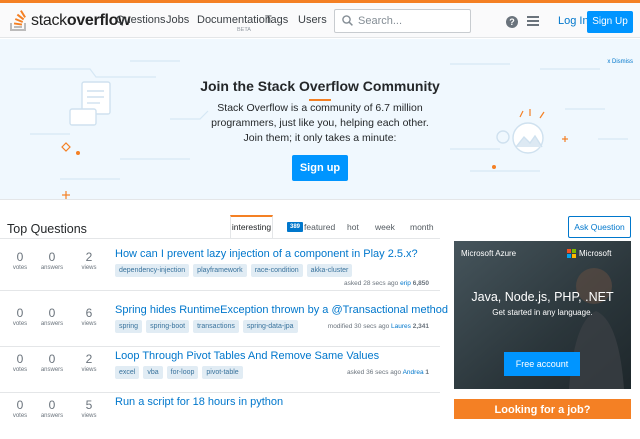  Describe the element at coordinates (610, 22) in the screenshot. I see `signup-button-header: Sign Up` at that location.